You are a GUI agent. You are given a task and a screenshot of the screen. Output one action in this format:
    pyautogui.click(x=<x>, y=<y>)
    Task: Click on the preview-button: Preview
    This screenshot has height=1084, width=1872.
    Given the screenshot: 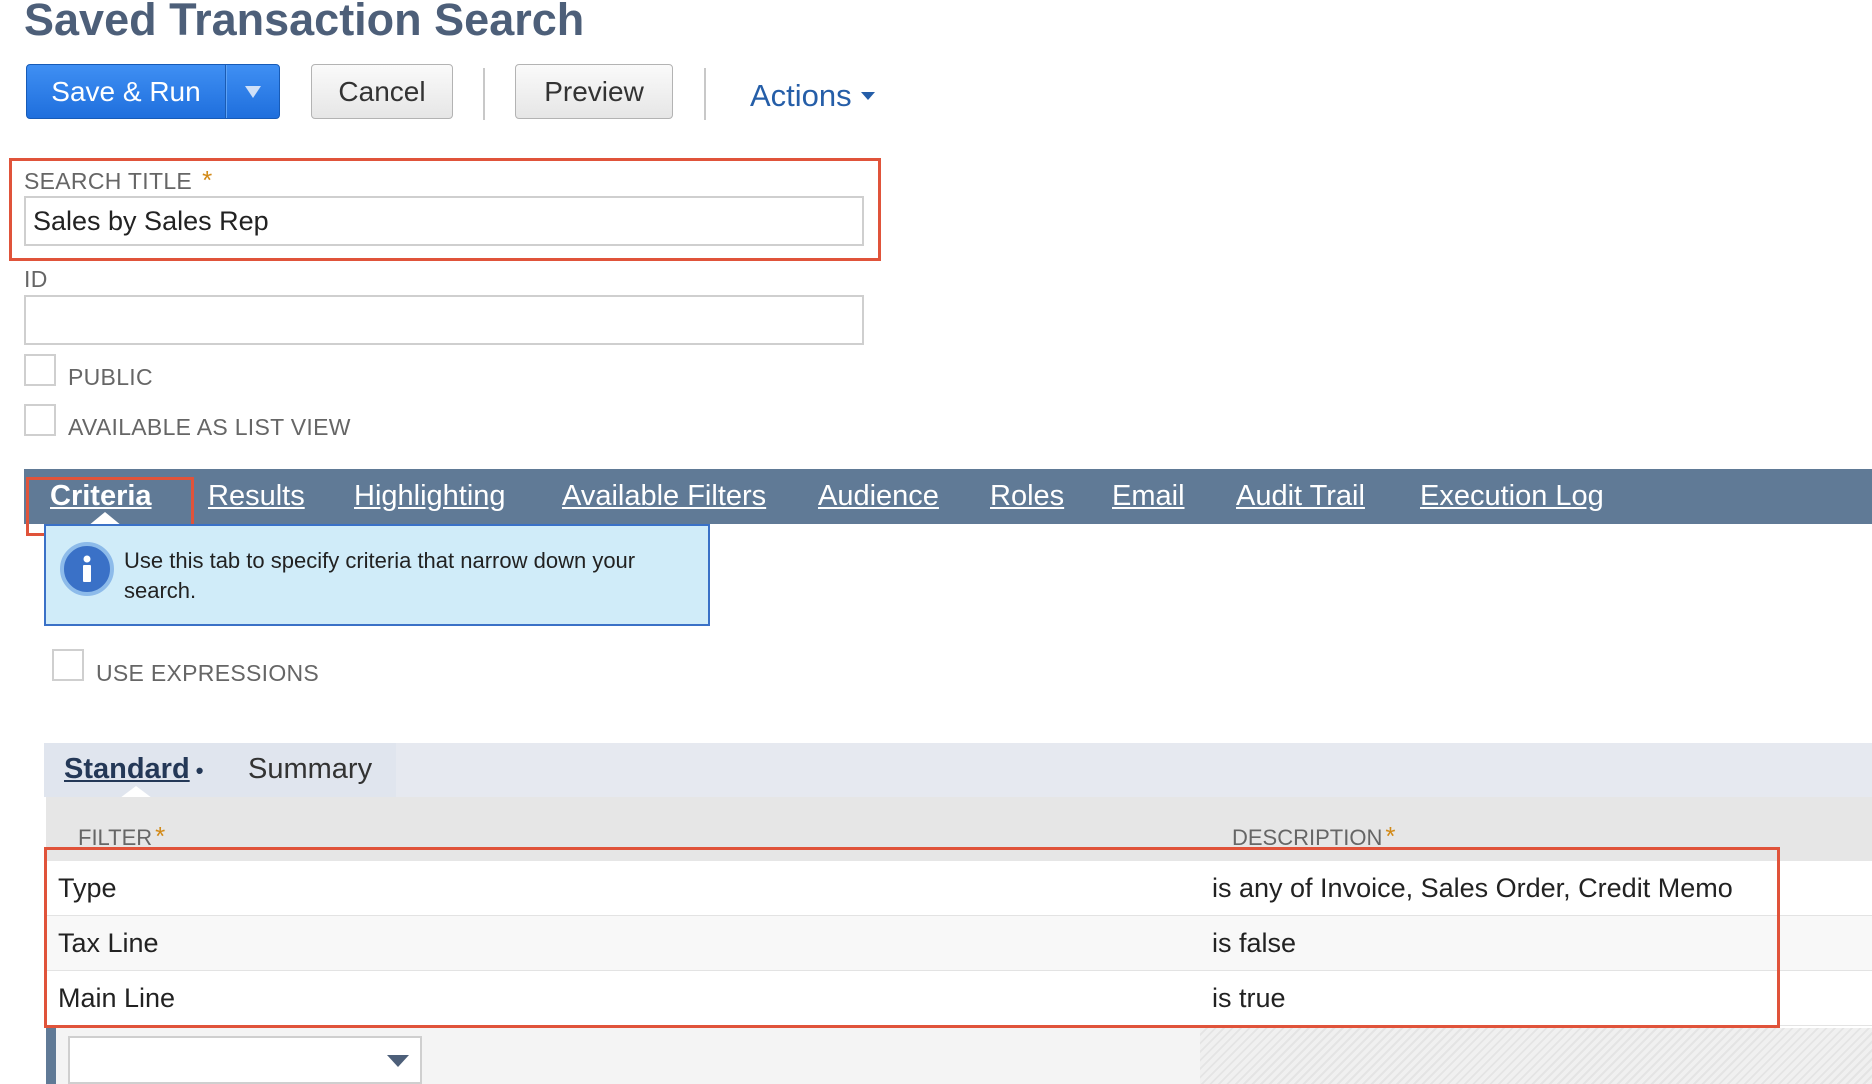 What is the action you would take?
    pyautogui.click(x=594, y=91)
    